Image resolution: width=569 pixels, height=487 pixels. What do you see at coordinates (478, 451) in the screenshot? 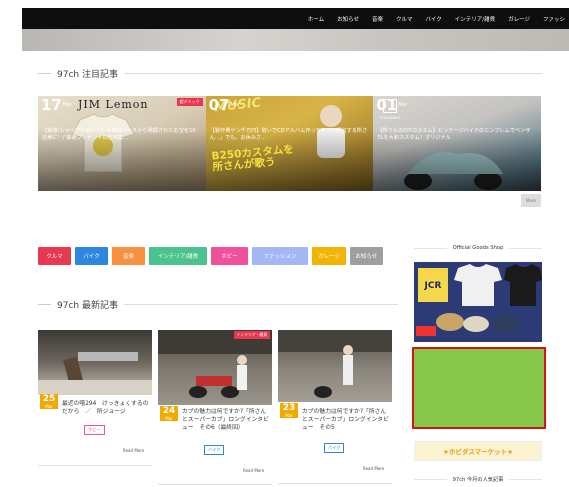
I see `hobidas-market-button: ★ホビダスマーケット★` at bounding box center [478, 451].